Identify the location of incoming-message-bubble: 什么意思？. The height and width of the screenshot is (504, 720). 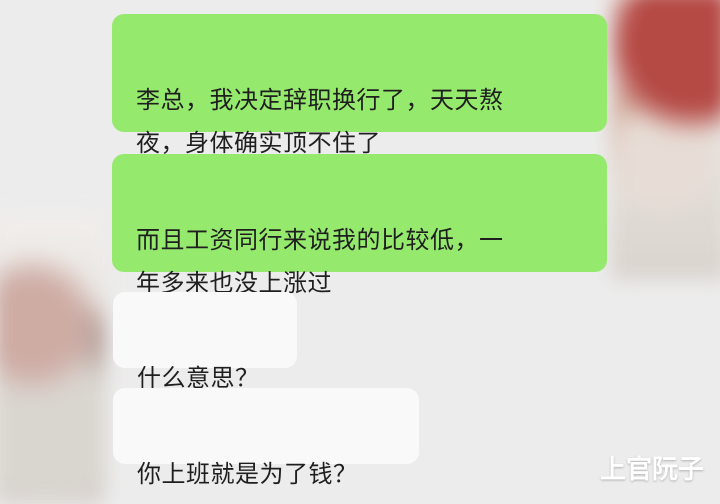
(205, 342).